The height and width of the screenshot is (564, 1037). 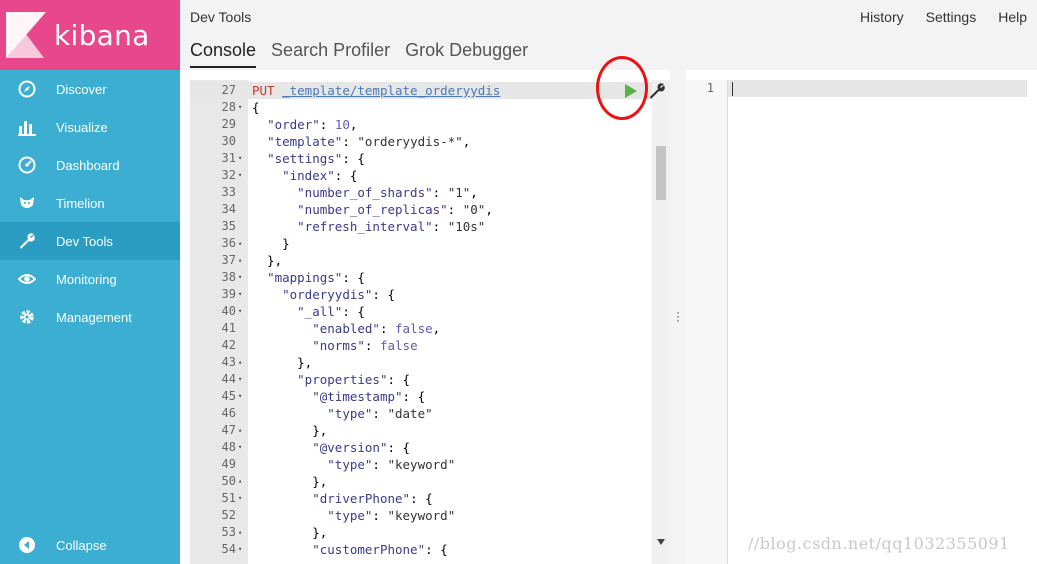 I want to click on line-number: 41, so click(x=228, y=328).